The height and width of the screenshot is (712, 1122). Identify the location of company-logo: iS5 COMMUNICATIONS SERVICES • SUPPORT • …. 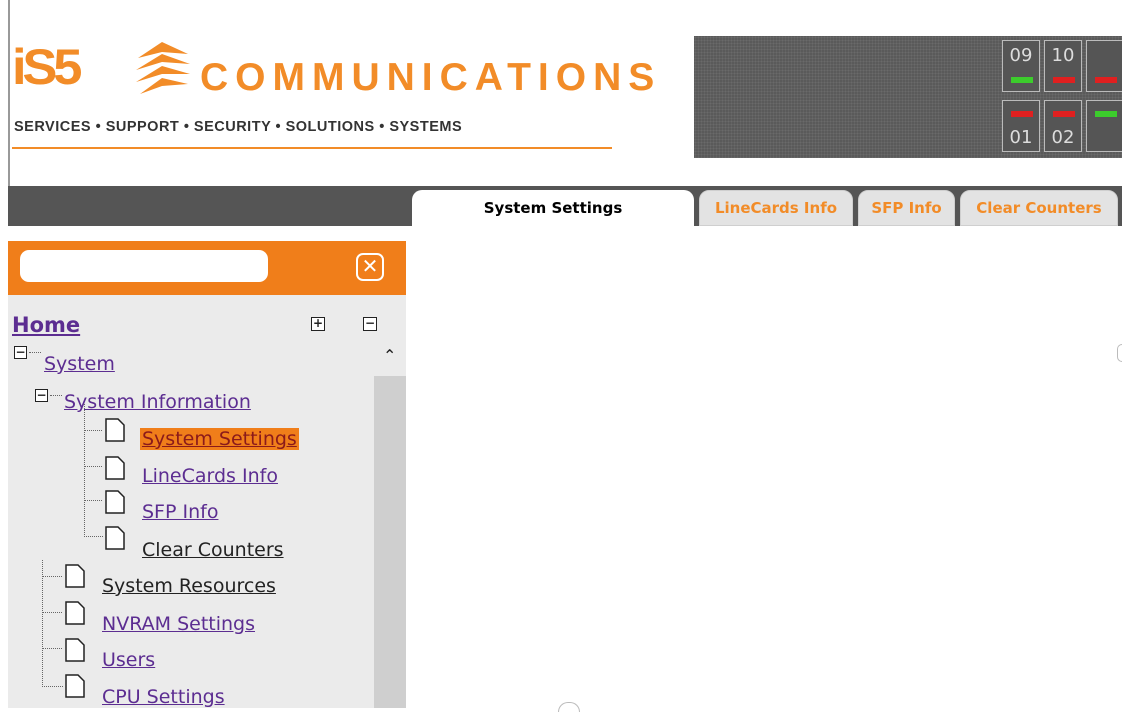
(333, 96).